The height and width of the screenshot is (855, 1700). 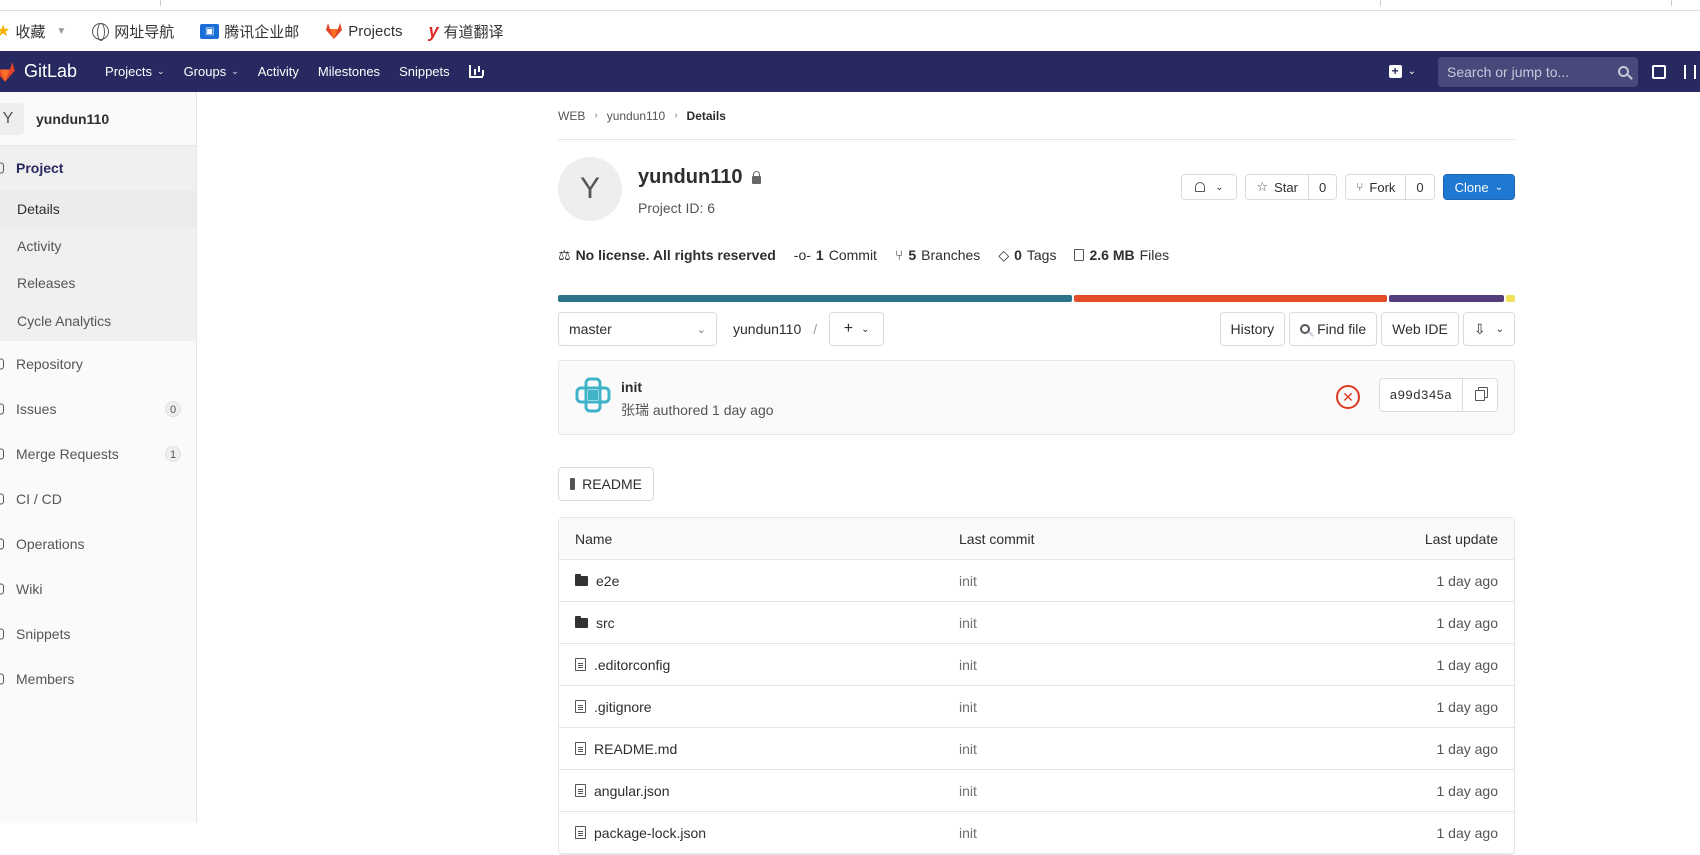 I want to click on nav-milestones: Milestones, so click(x=349, y=71).